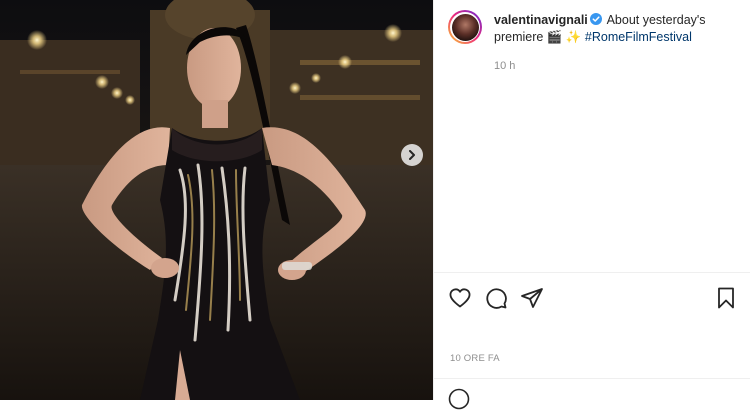 The width and height of the screenshot is (750, 415). Describe the element at coordinates (496, 298) in the screenshot. I see `comment-button` at that location.